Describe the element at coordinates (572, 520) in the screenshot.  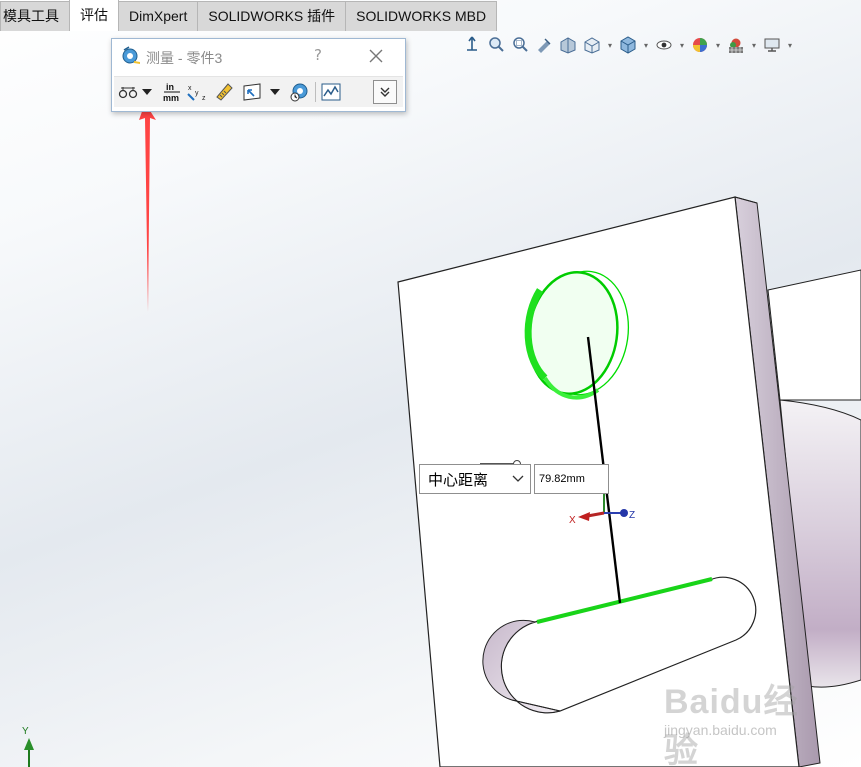
I see `triad-x-label: X` at that location.